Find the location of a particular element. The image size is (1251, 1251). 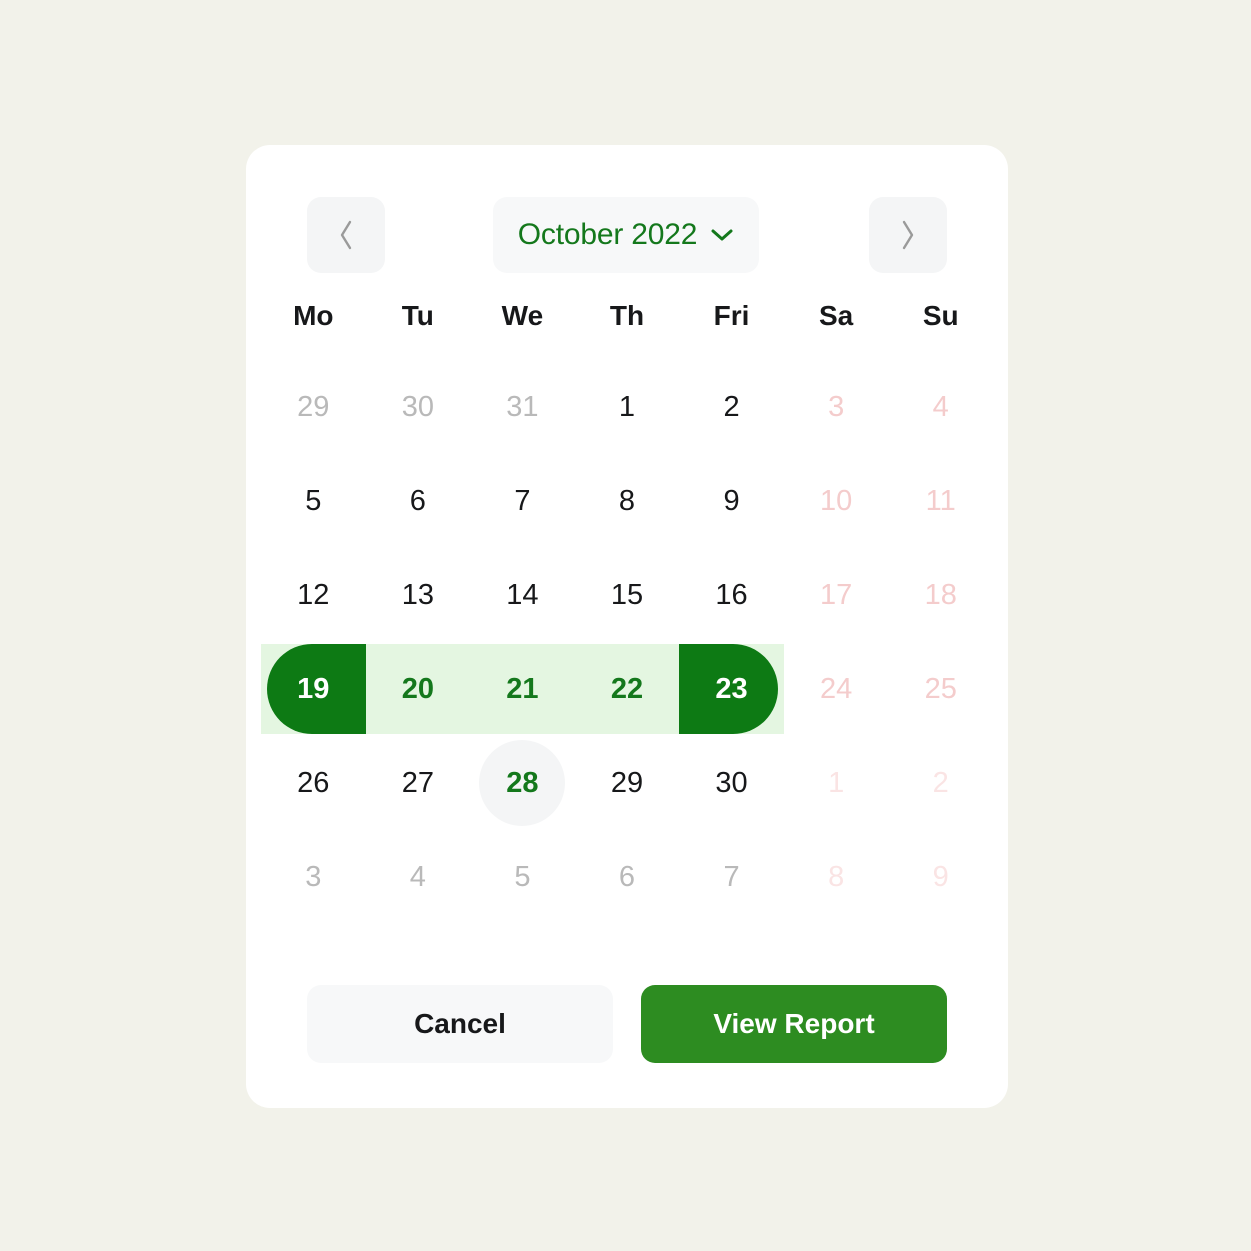

calendar-header: October 2022 is located at coordinates (627, 235).